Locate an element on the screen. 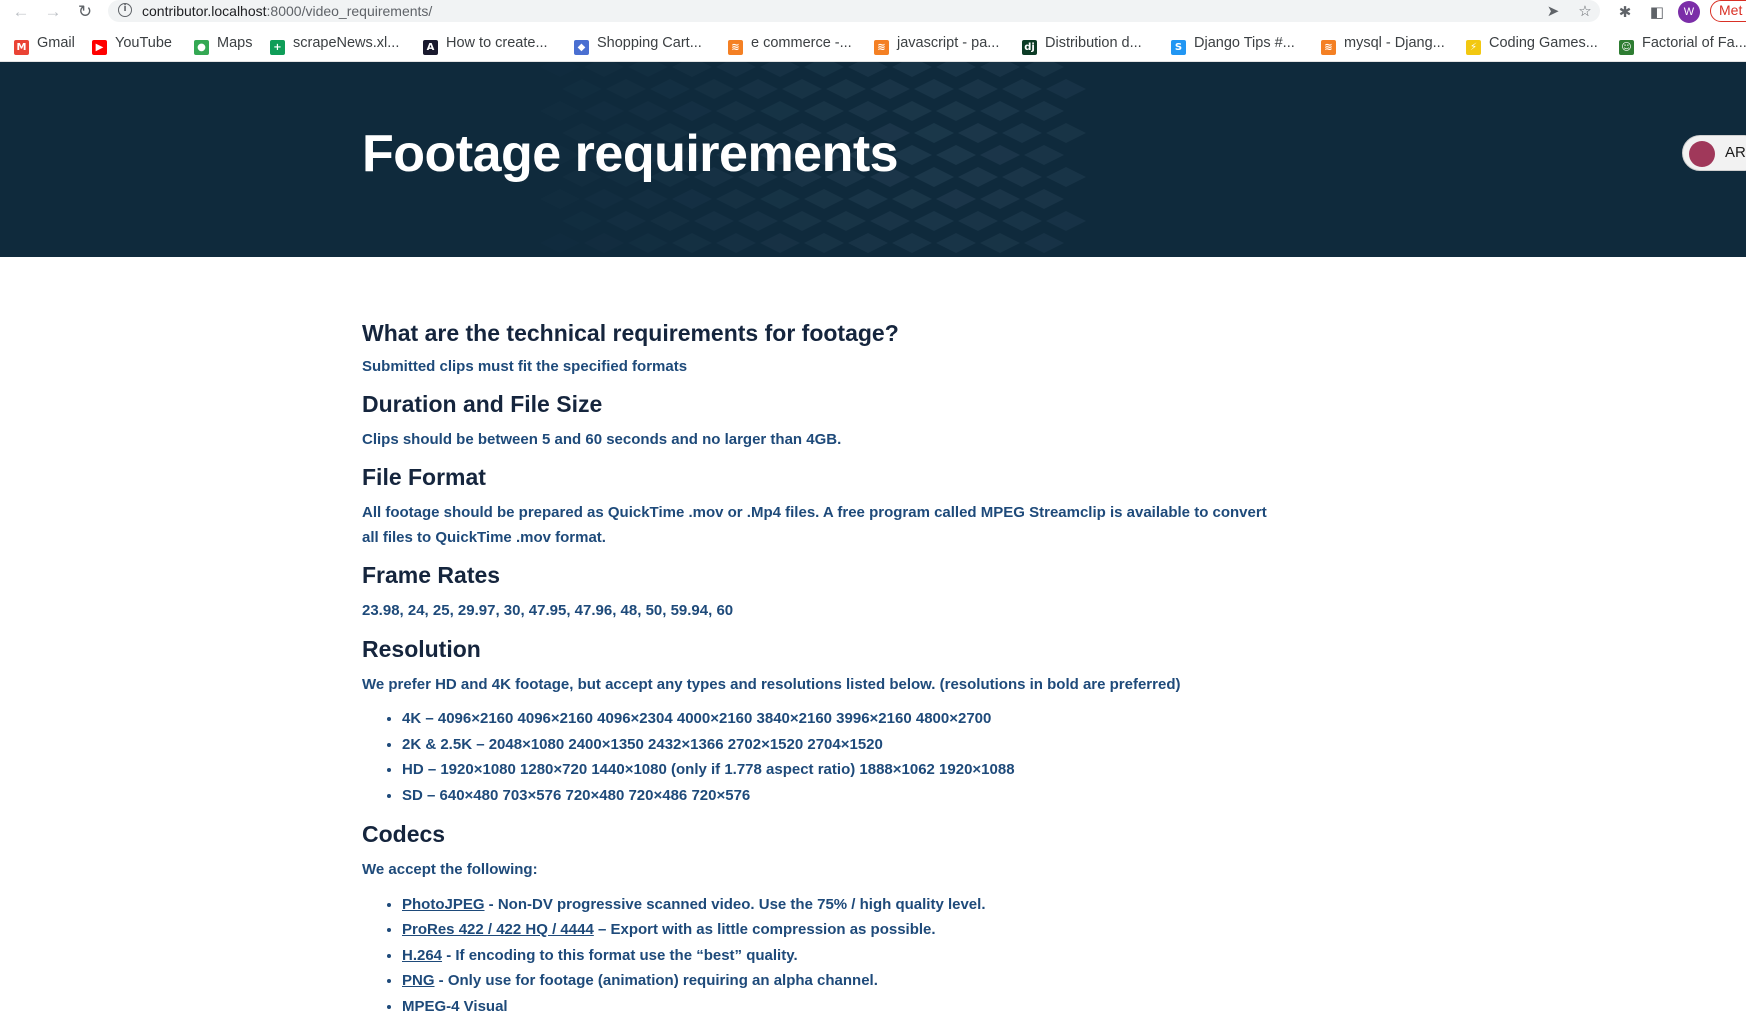 The width and height of the screenshot is (1746, 1027). send-tab-icon: ➤ is located at coordinates (1553, 11).